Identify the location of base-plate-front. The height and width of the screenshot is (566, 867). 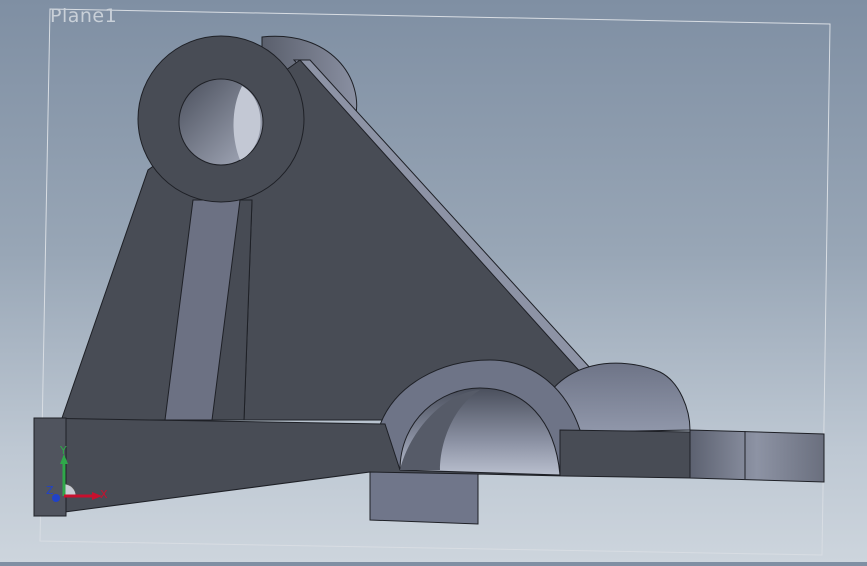
(362, 469).